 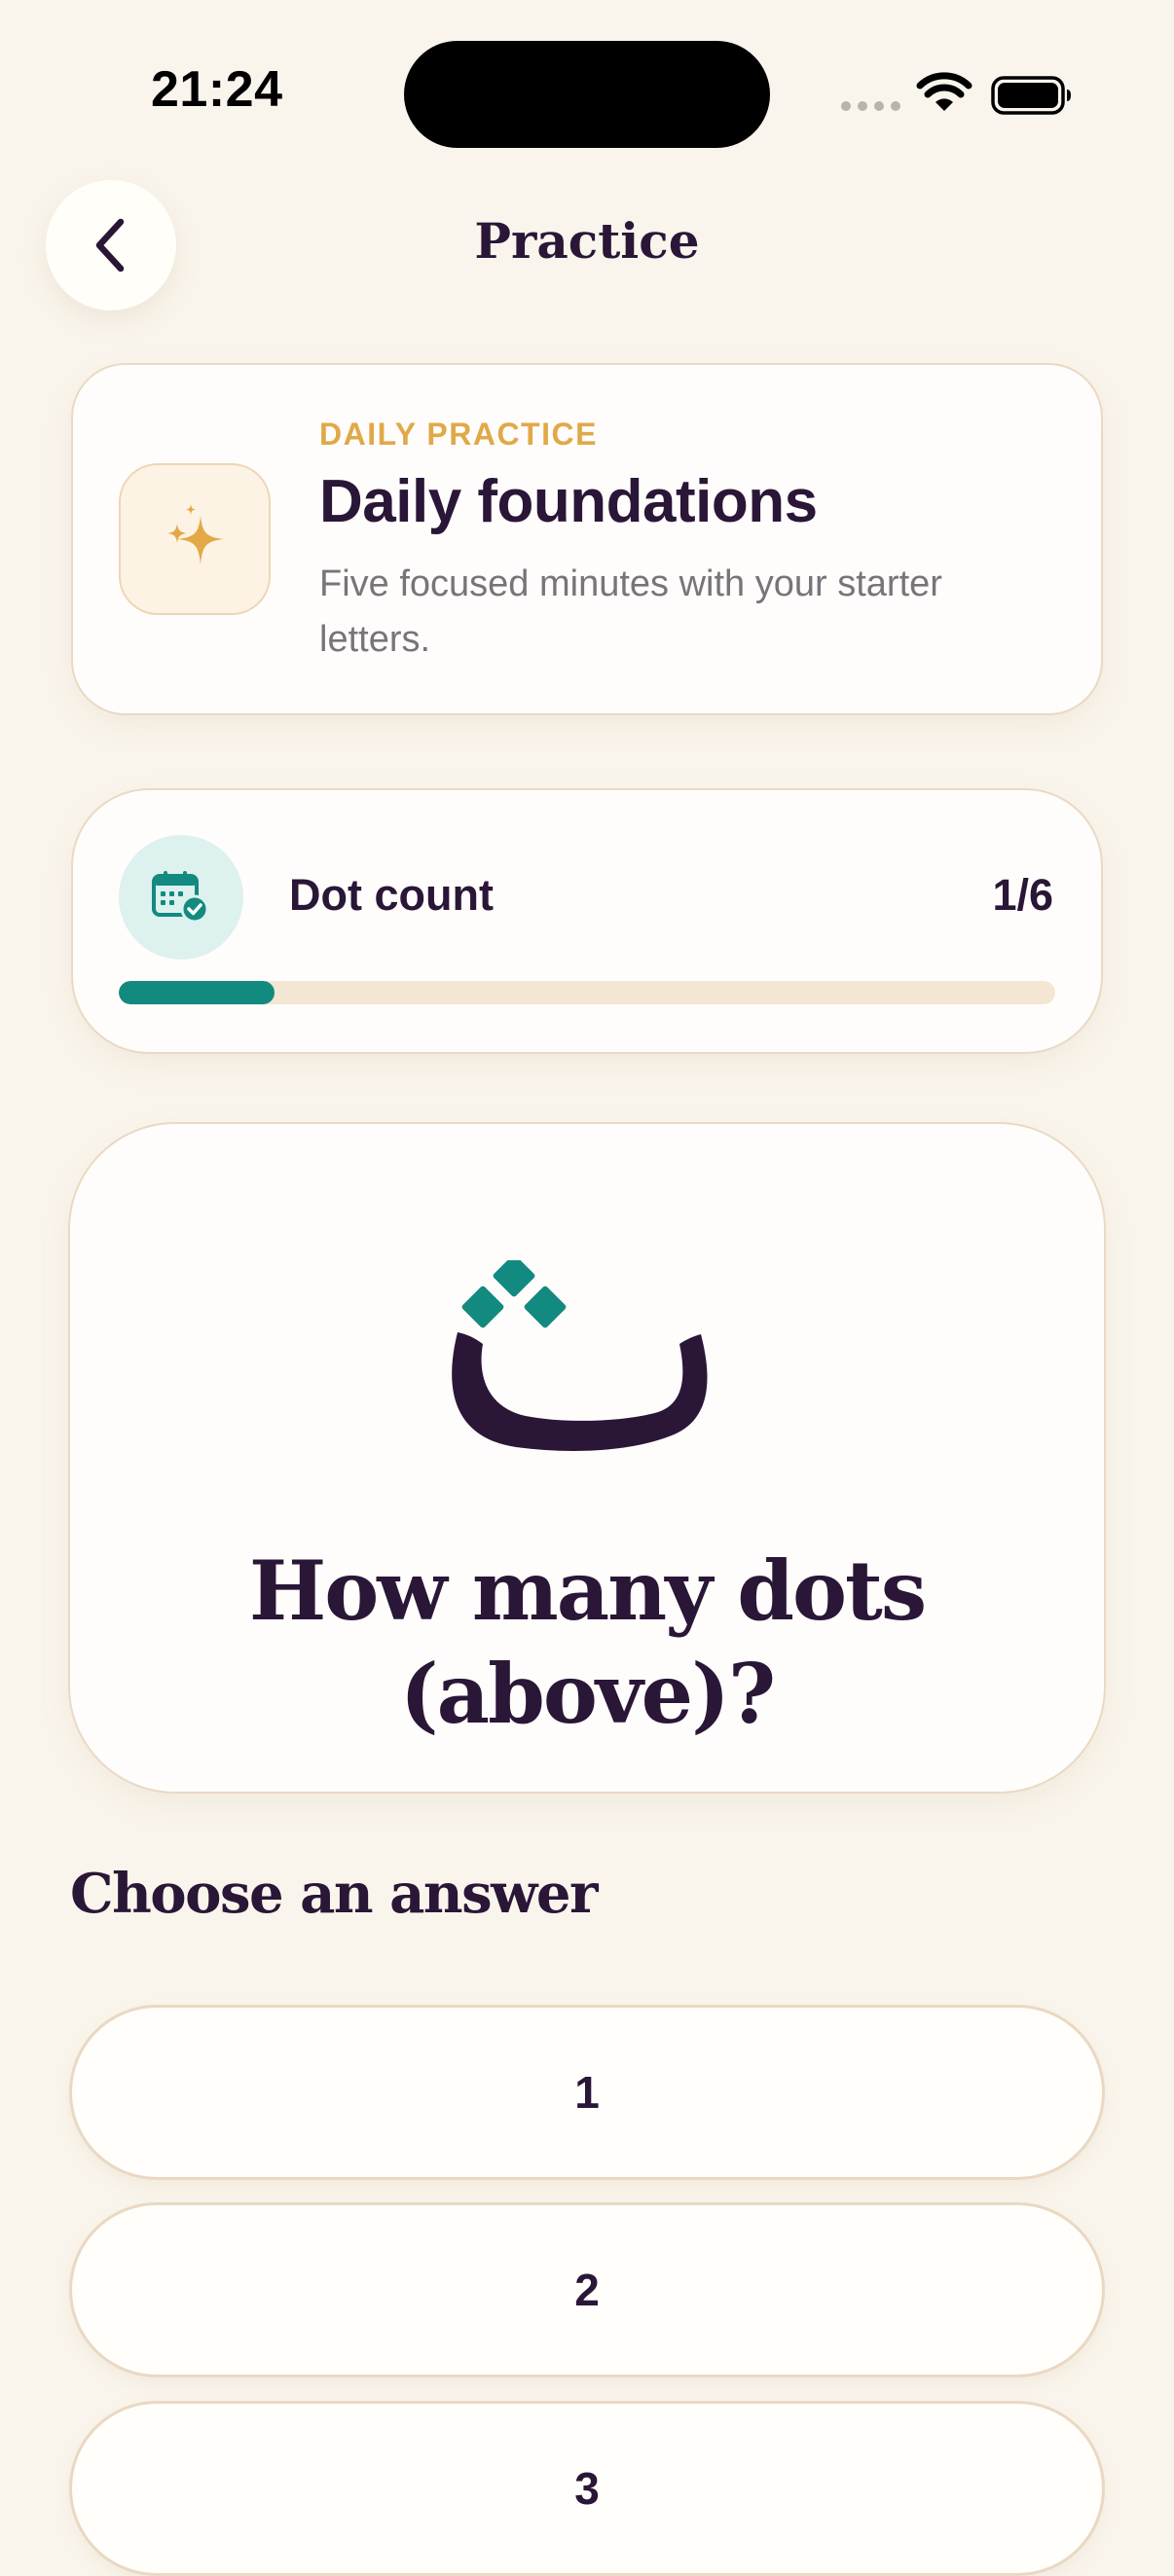 I want to click on progress-count: 1/6, so click(x=1023, y=895).